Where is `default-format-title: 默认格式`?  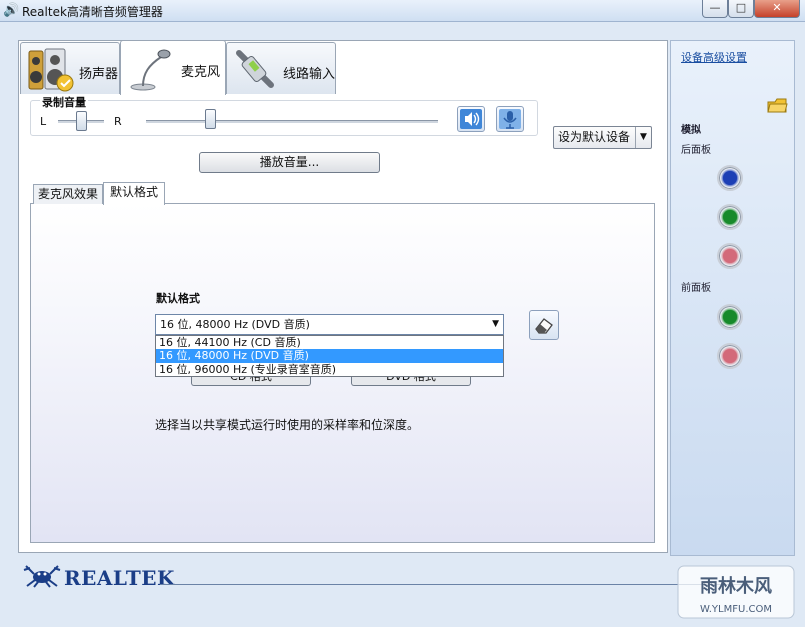 default-format-title: 默认格式 is located at coordinates (178, 298).